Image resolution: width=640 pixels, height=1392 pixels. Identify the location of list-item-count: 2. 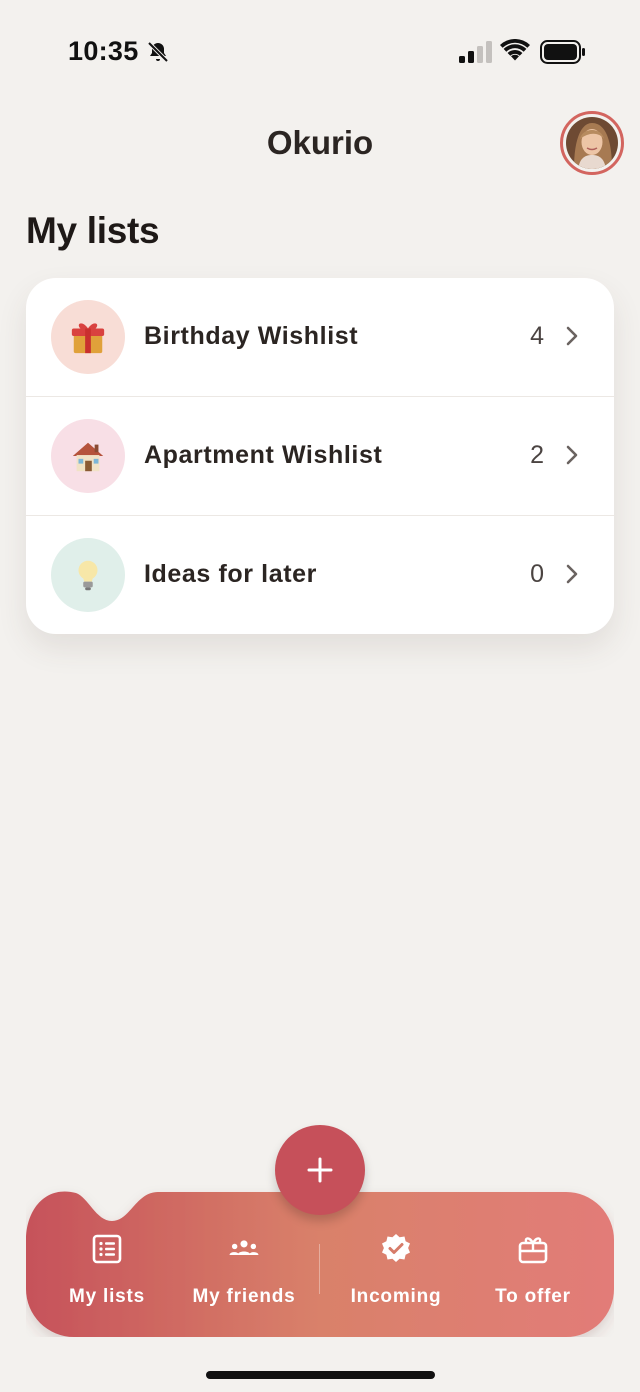
(537, 455).